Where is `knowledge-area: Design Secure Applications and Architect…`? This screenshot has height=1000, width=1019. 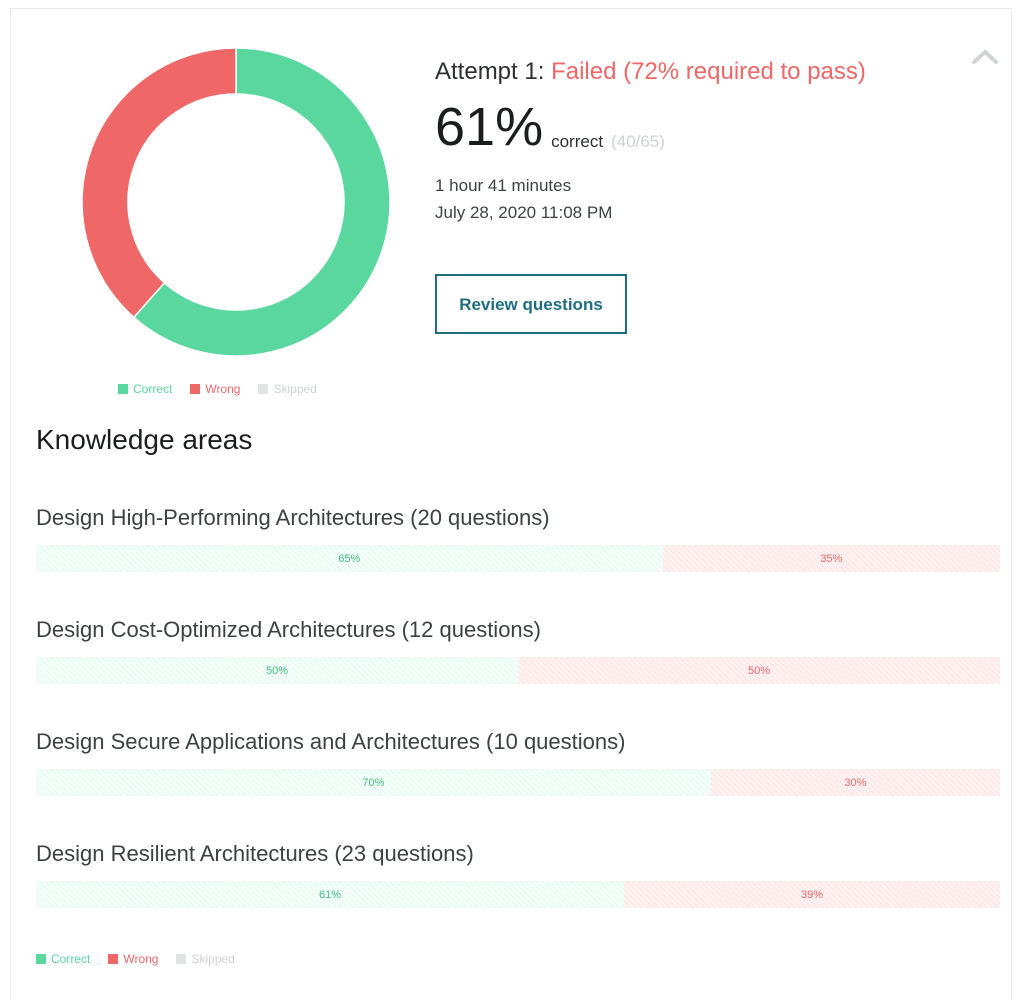 knowledge-area: Design Secure Applications and Architect… is located at coordinates (518, 762).